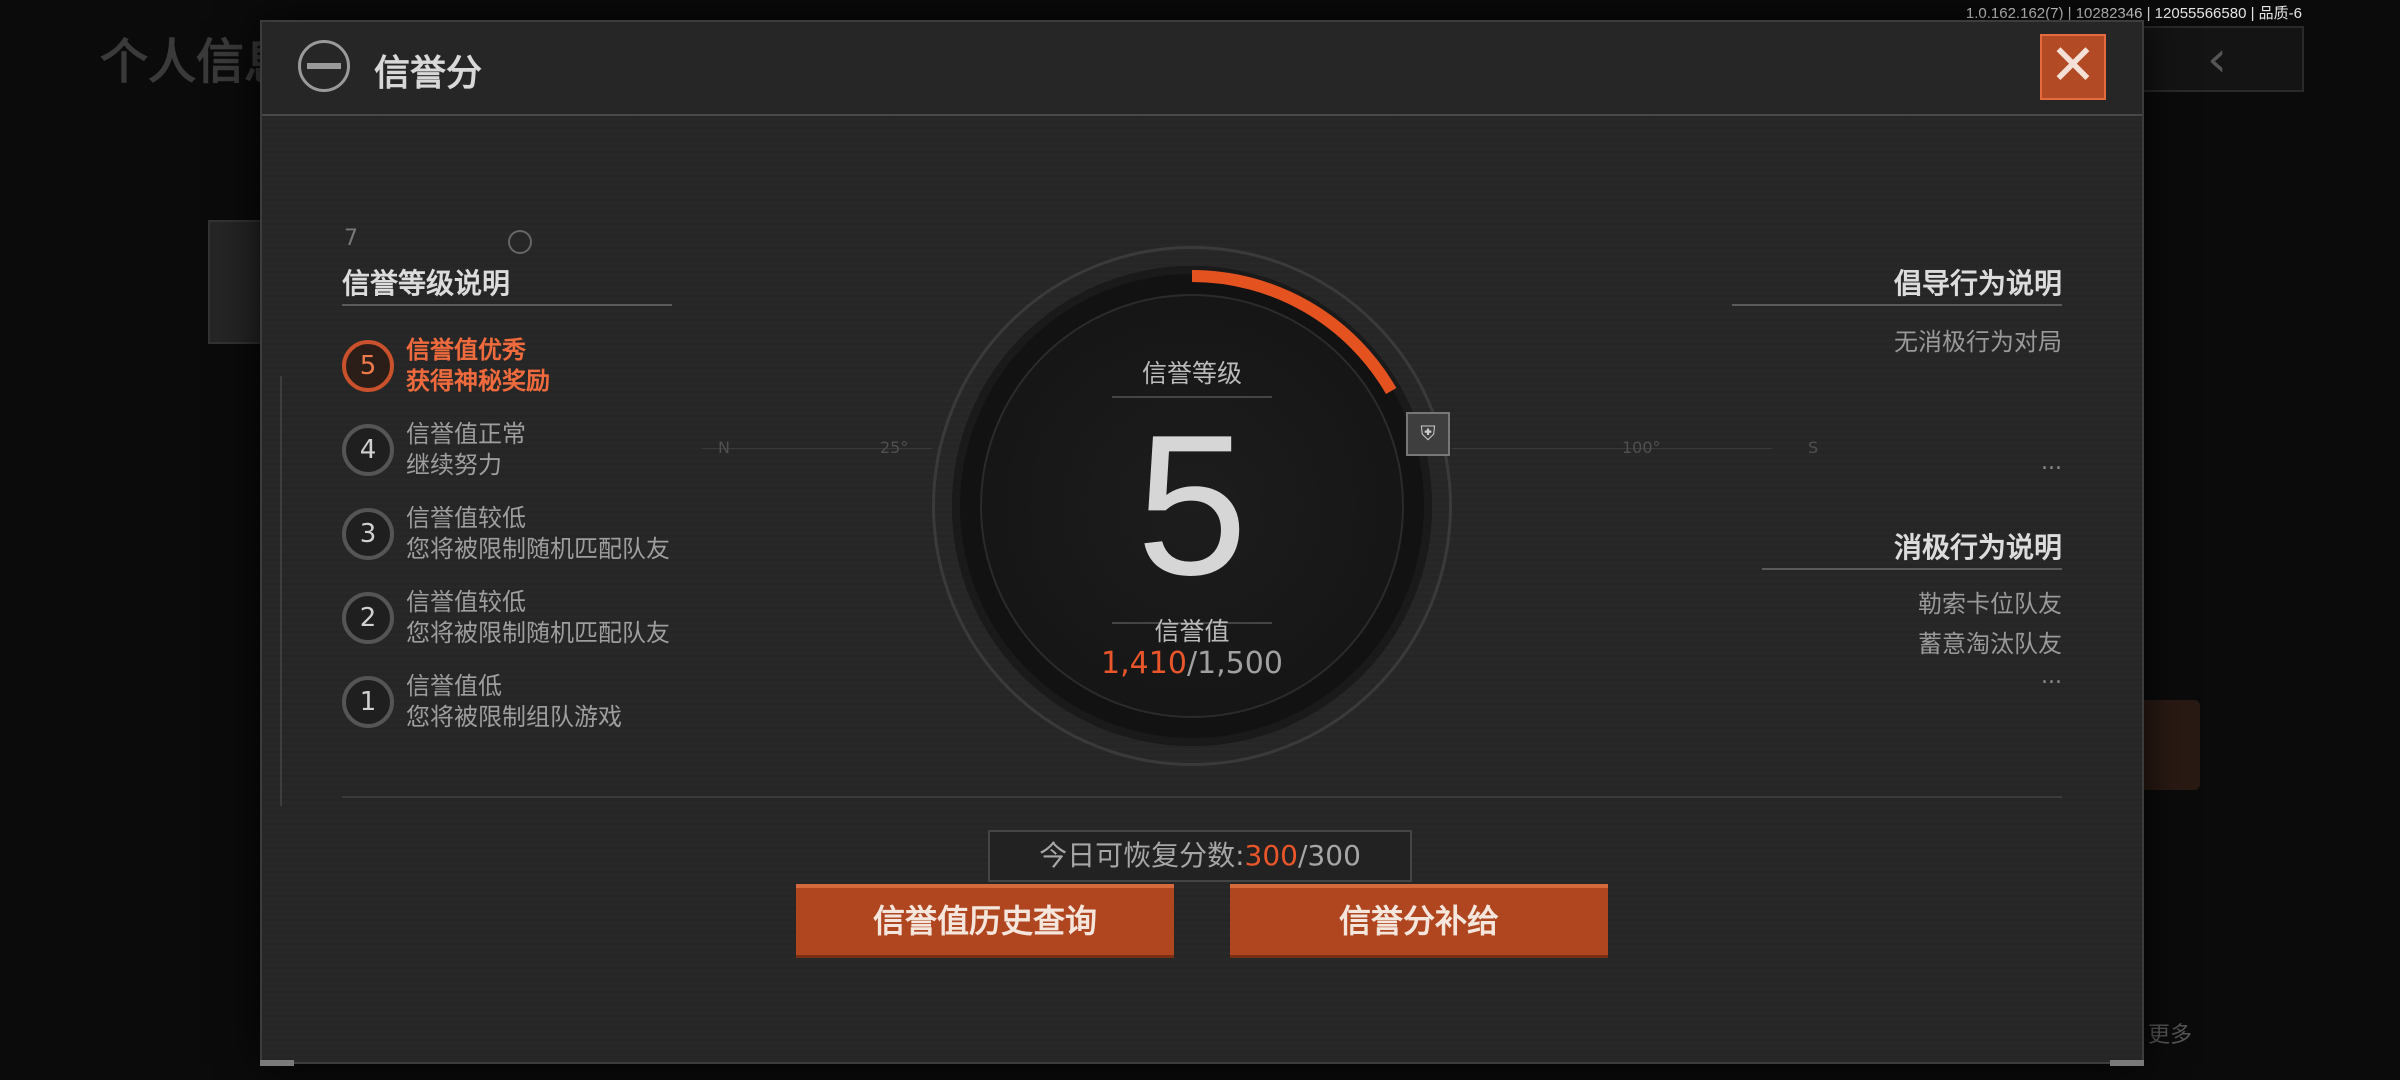 The height and width of the screenshot is (1080, 2400). Describe the element at coordinates (324, 66) in the screenshot. I see `globe-icon` at that location.